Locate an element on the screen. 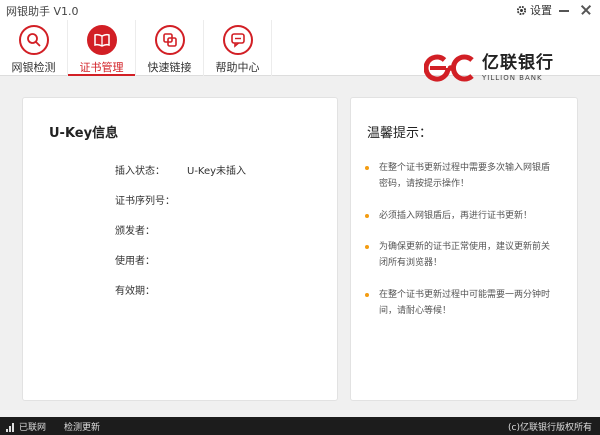 Image resolution: width=600 pixels, height=435 pixels. field-label: 颁发者： is located at coordinates (135, 231).